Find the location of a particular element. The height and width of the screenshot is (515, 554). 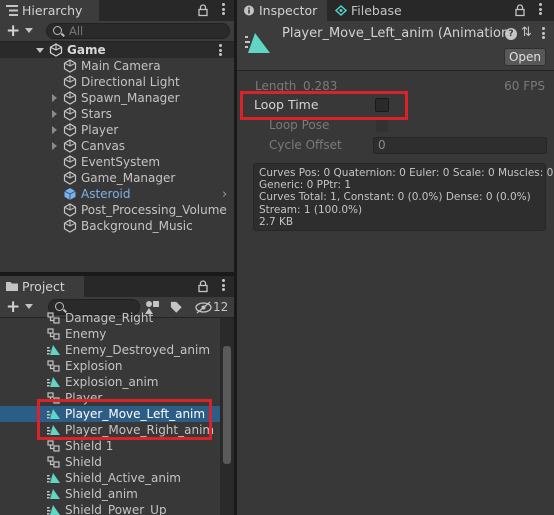

hierarchy-item-label: Player is located at coordinates (100, 130).